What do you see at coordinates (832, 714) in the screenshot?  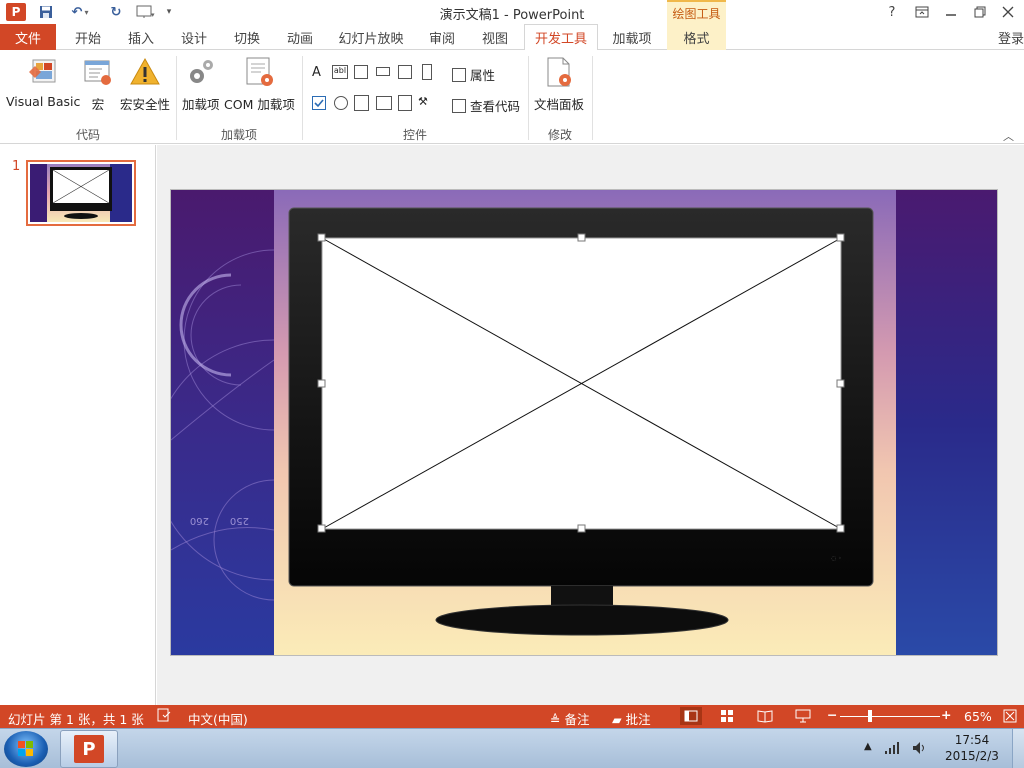 I see `zoom-out-button: −` at bounding box center [832, 714].